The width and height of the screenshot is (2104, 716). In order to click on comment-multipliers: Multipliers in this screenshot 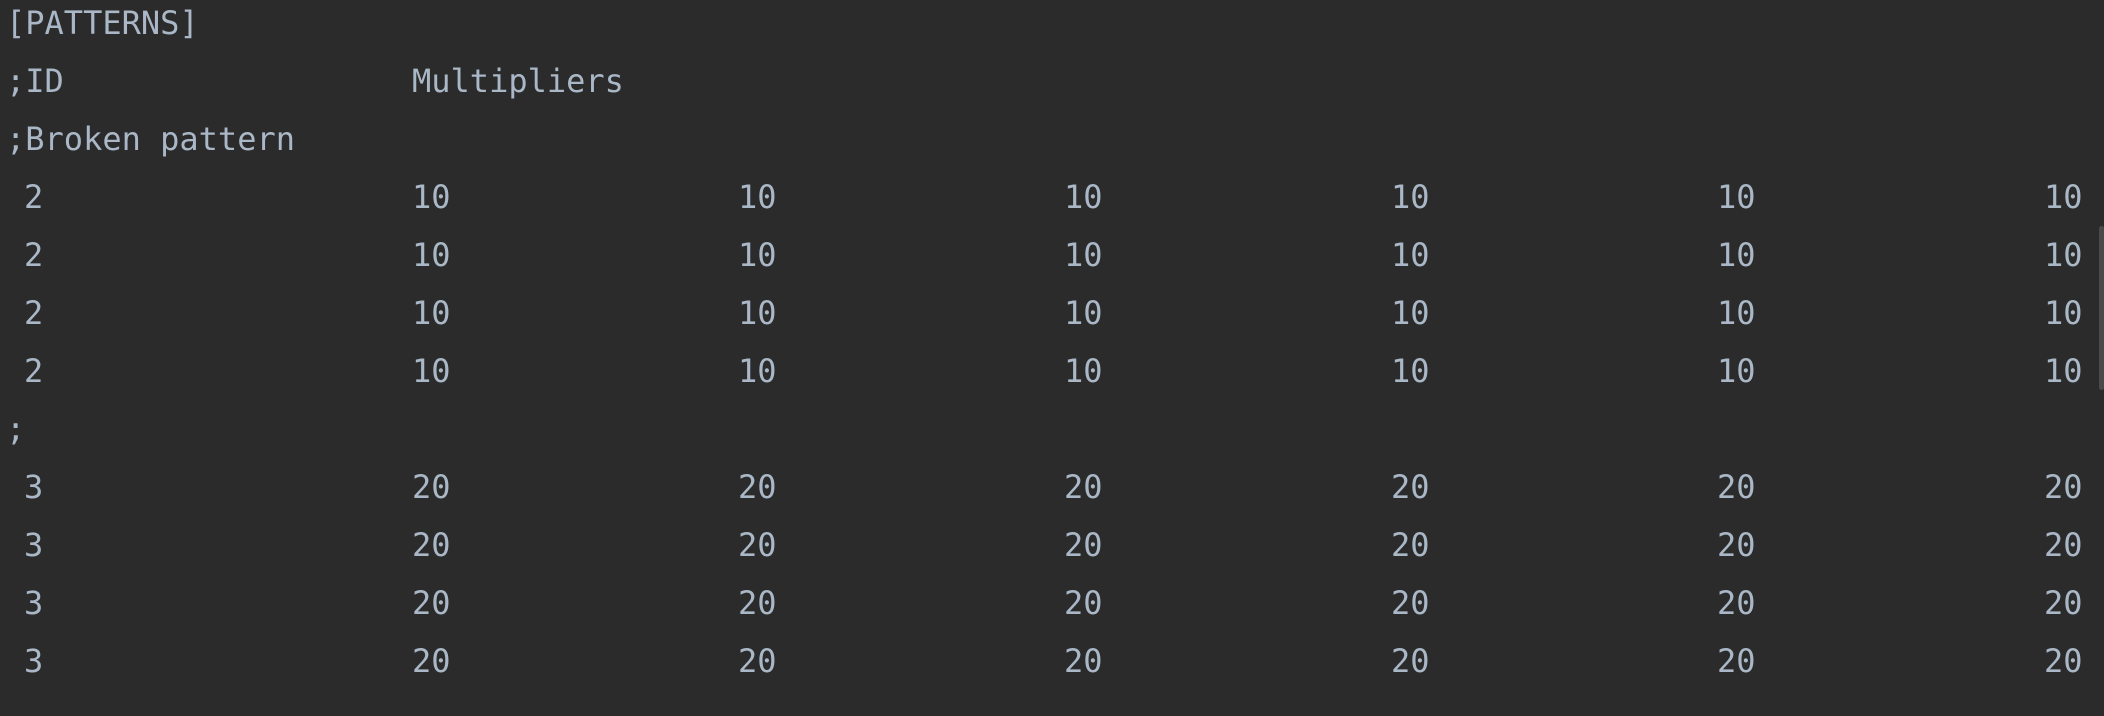, I will do `click(518, 81)`.